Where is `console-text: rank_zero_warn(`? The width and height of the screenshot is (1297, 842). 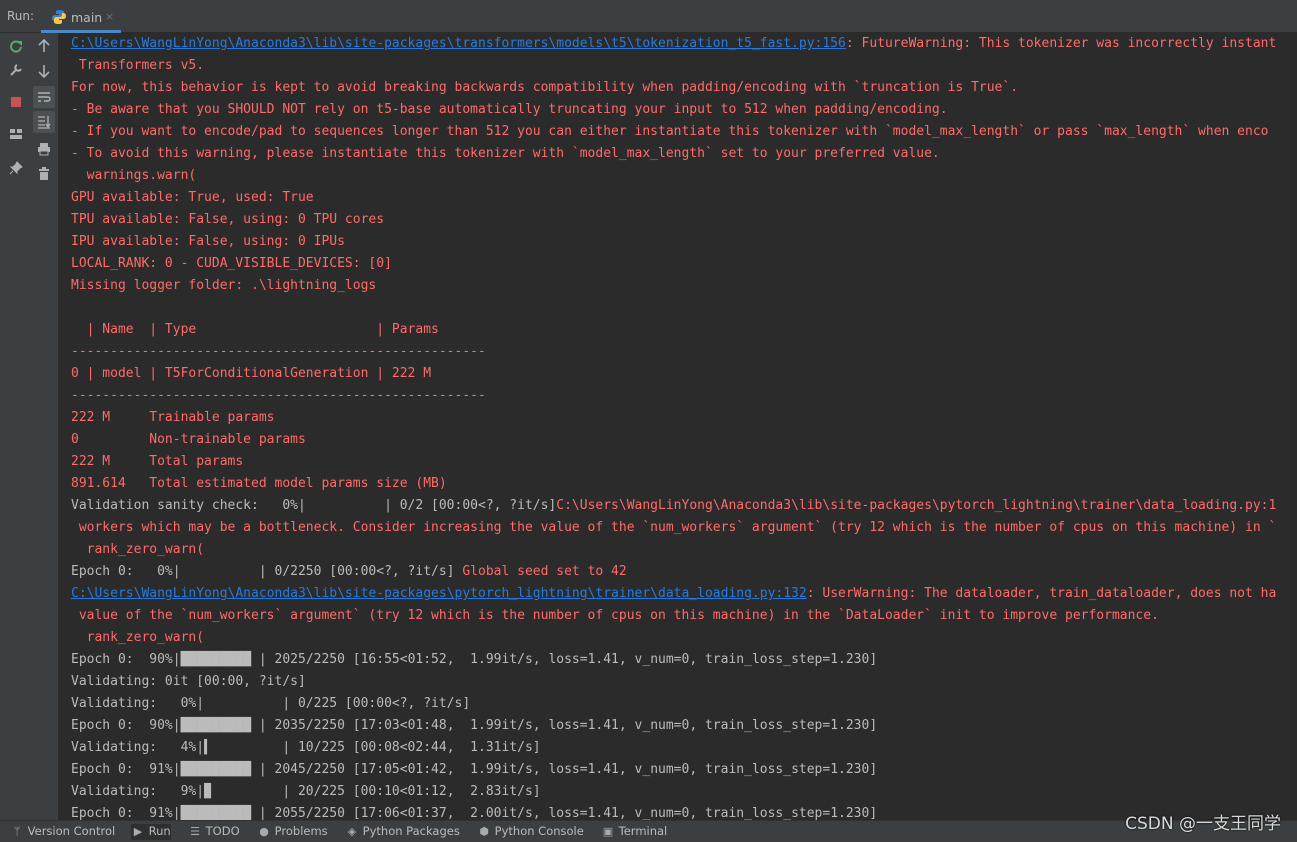 console-text: rank_zero_warn( is located at coordinates (138, 549).